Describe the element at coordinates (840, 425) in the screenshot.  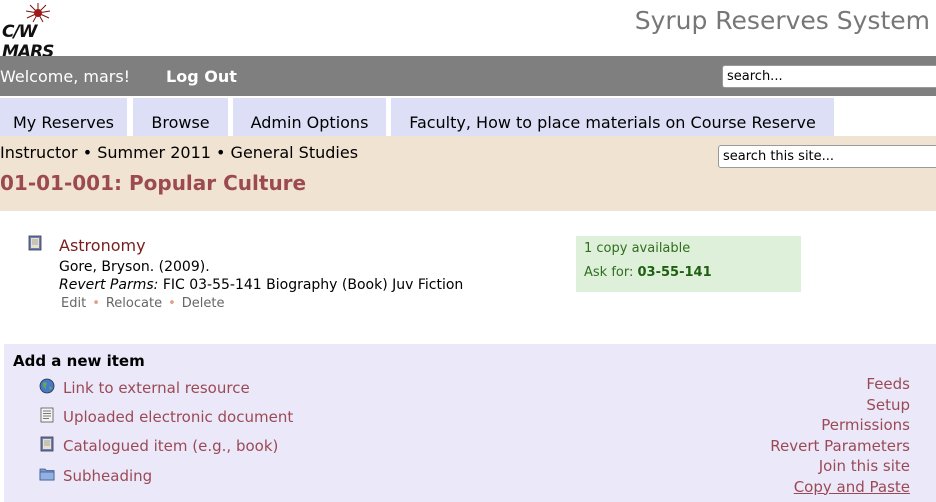
I see `permissions-link: Permissions` at that location.